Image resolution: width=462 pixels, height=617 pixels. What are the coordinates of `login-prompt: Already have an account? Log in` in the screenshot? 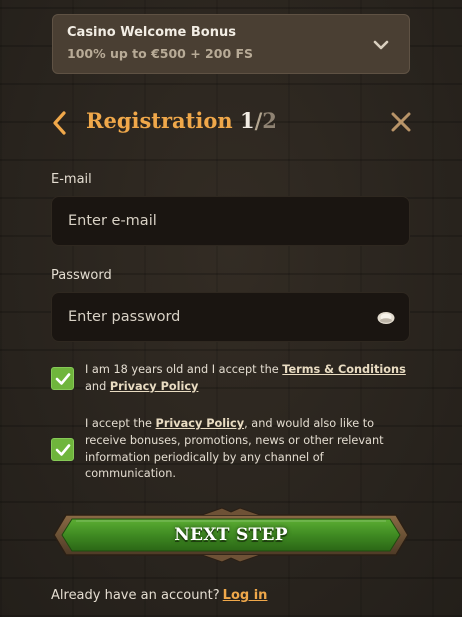 It's located at (159, 595).